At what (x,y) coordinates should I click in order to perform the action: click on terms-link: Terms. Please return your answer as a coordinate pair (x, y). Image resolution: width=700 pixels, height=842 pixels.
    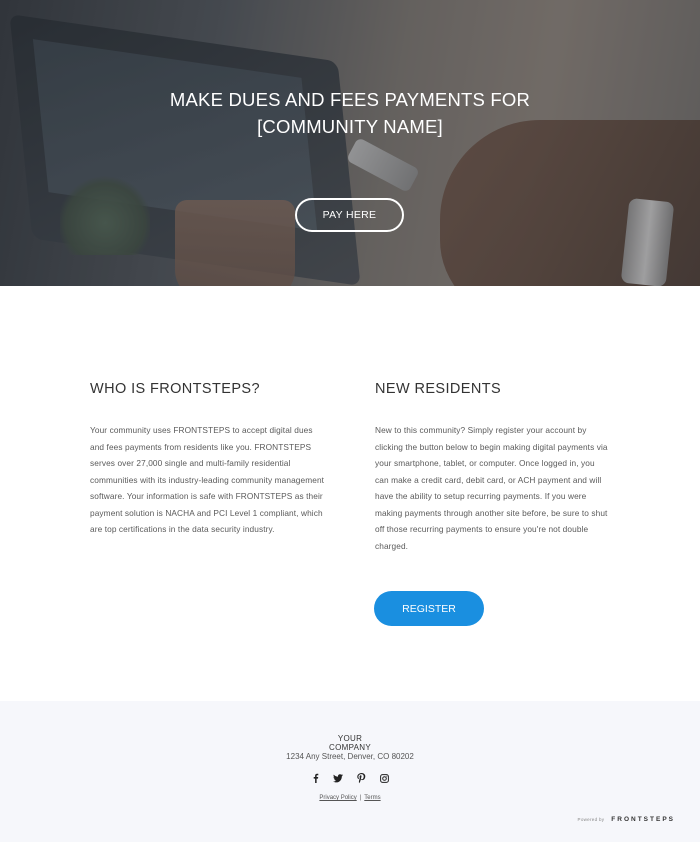
    Looking at the image, I should click on (372, 798).